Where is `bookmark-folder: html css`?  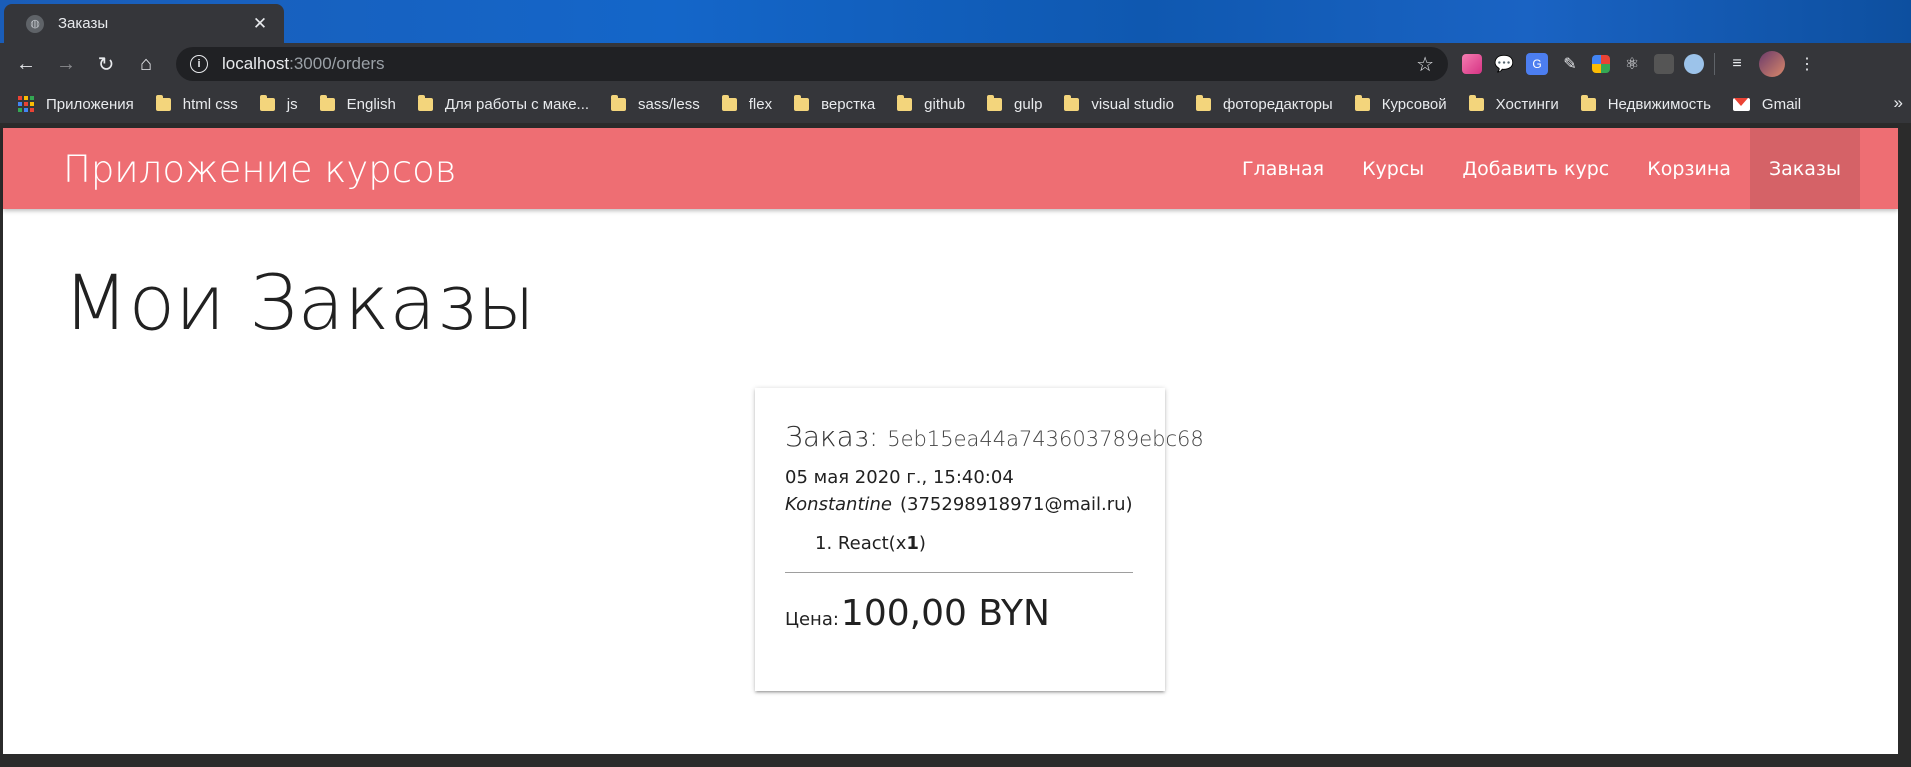
bookmark-folder: html css is located at coordinates (196, 103).